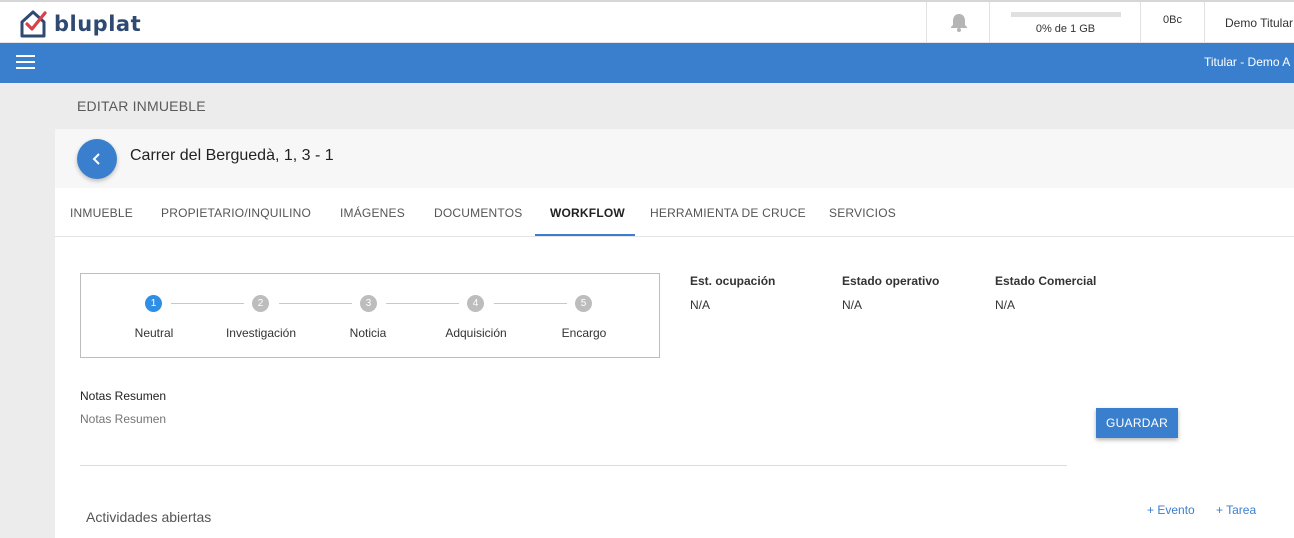 The height and width of the screenshot is (538, 1294). What do you see at coordinates (236, 213) in the screenshot?
I see `tab-propietario-inquilino: PROPIETARIO/INQUILINO` at bounding box center [236, 213].